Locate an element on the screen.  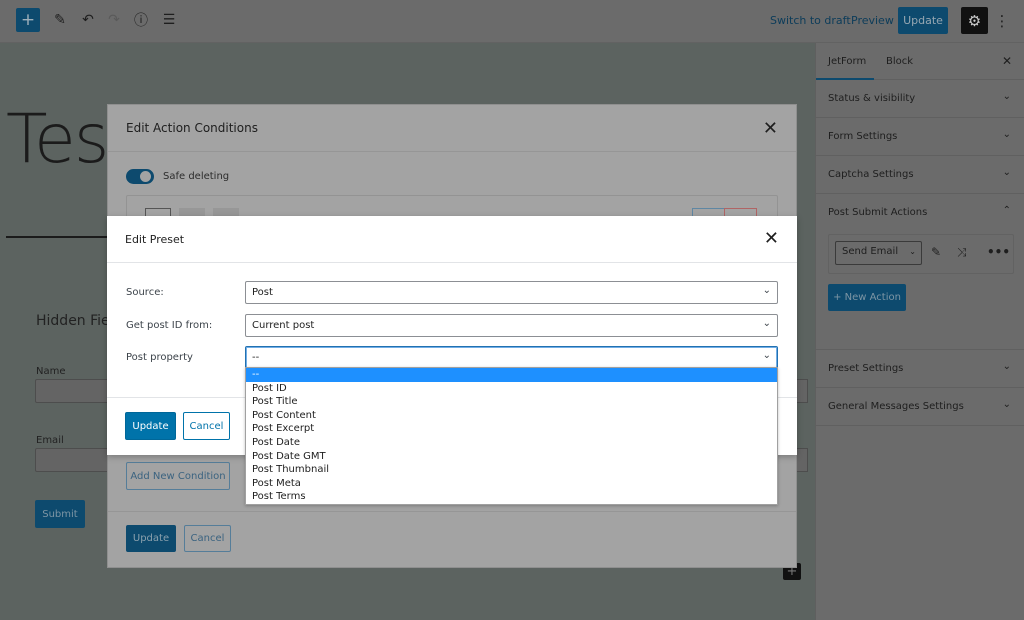
tools-button: ✎ is located at coordinates (60, 20).